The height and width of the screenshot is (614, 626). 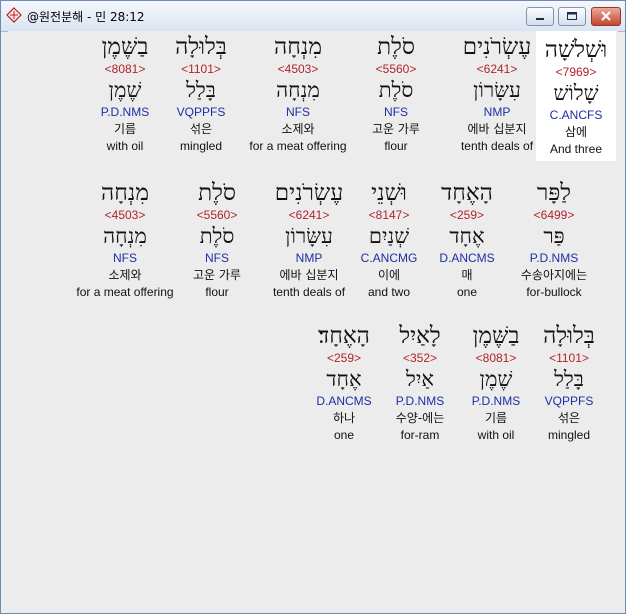 I want to click on korean-gloss: 소제와, so click(x=125, y=275).